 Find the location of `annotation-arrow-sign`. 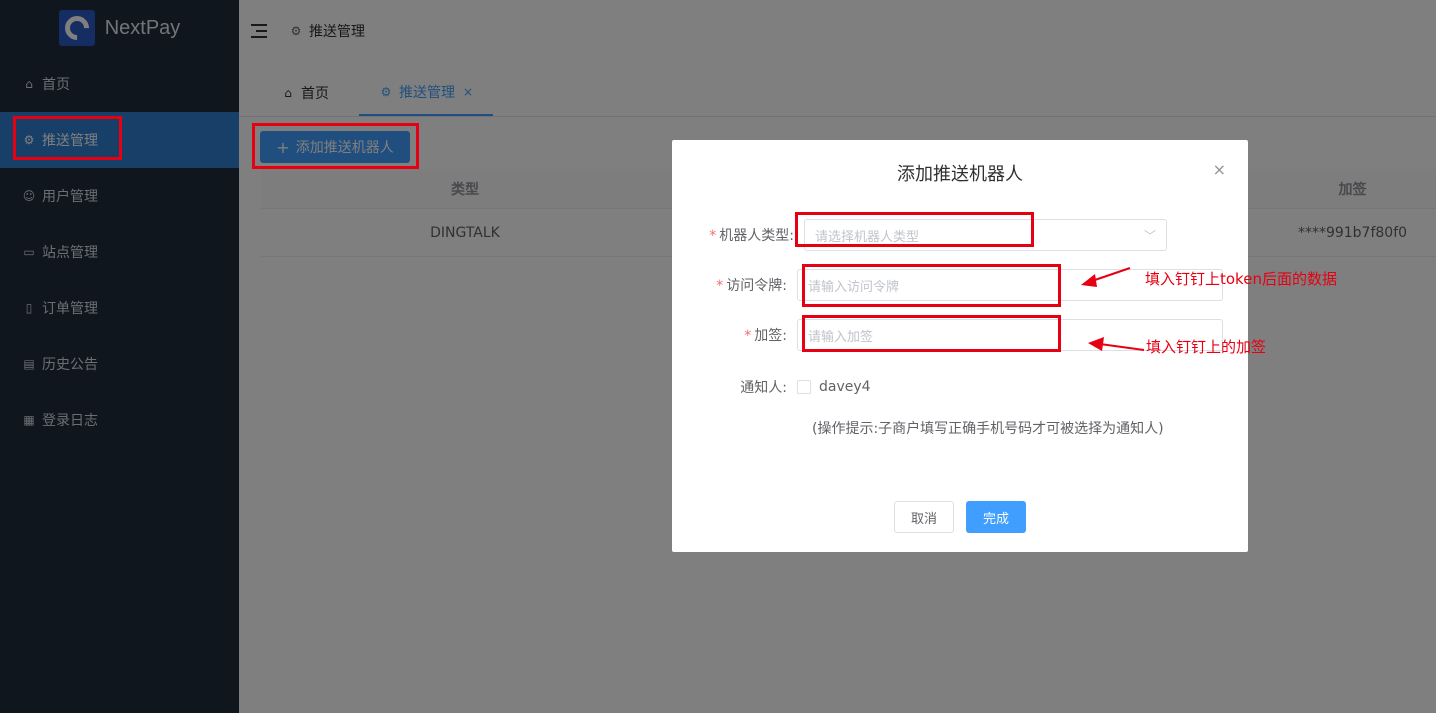

annotation-arrow-sign is located at coordinates (1116, 344).